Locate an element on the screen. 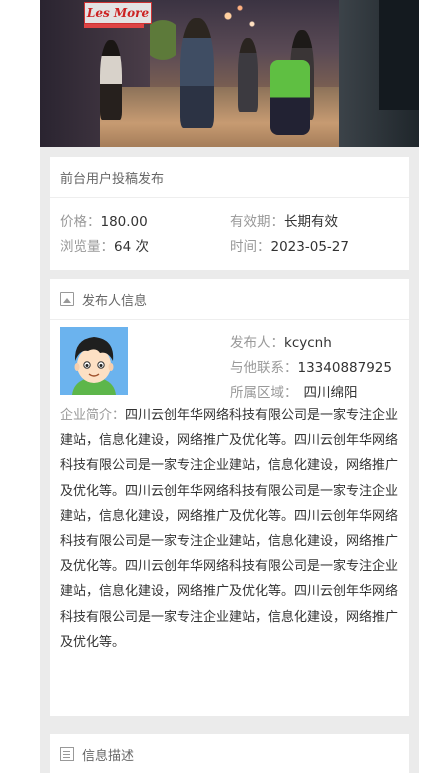 The width and height of the screenshot is (439, 774). shop-sign: Les More is located at coordinates (118, 13).